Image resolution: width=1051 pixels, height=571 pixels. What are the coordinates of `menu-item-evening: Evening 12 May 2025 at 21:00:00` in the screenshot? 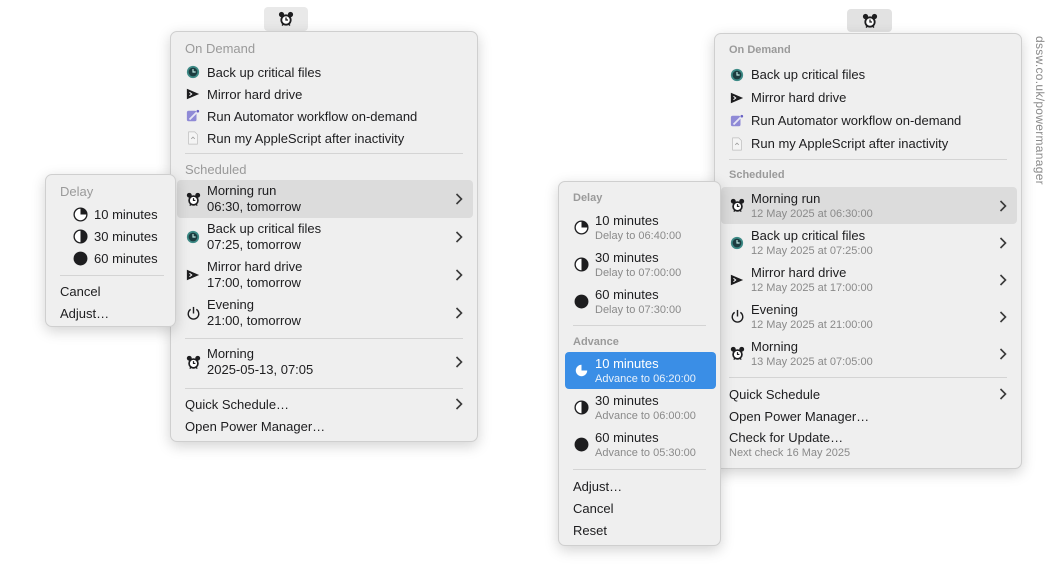 It's located at (869, 316).